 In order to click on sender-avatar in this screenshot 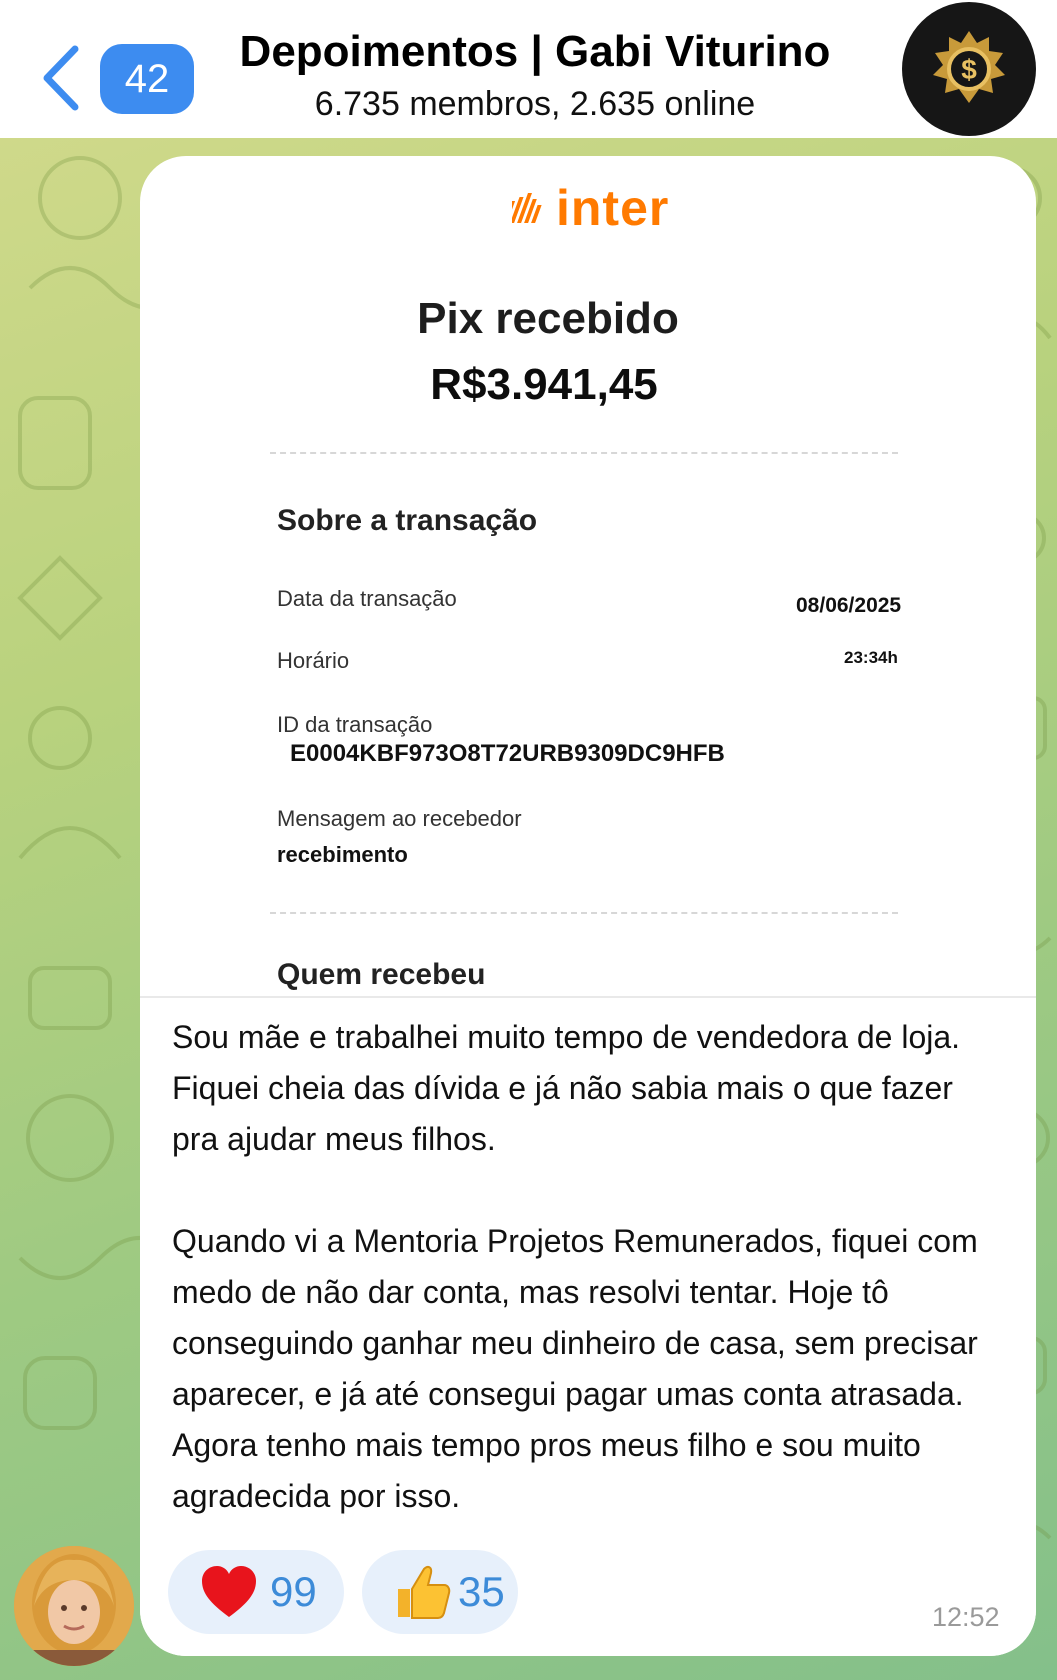, I will do `click(74, 1606)`.